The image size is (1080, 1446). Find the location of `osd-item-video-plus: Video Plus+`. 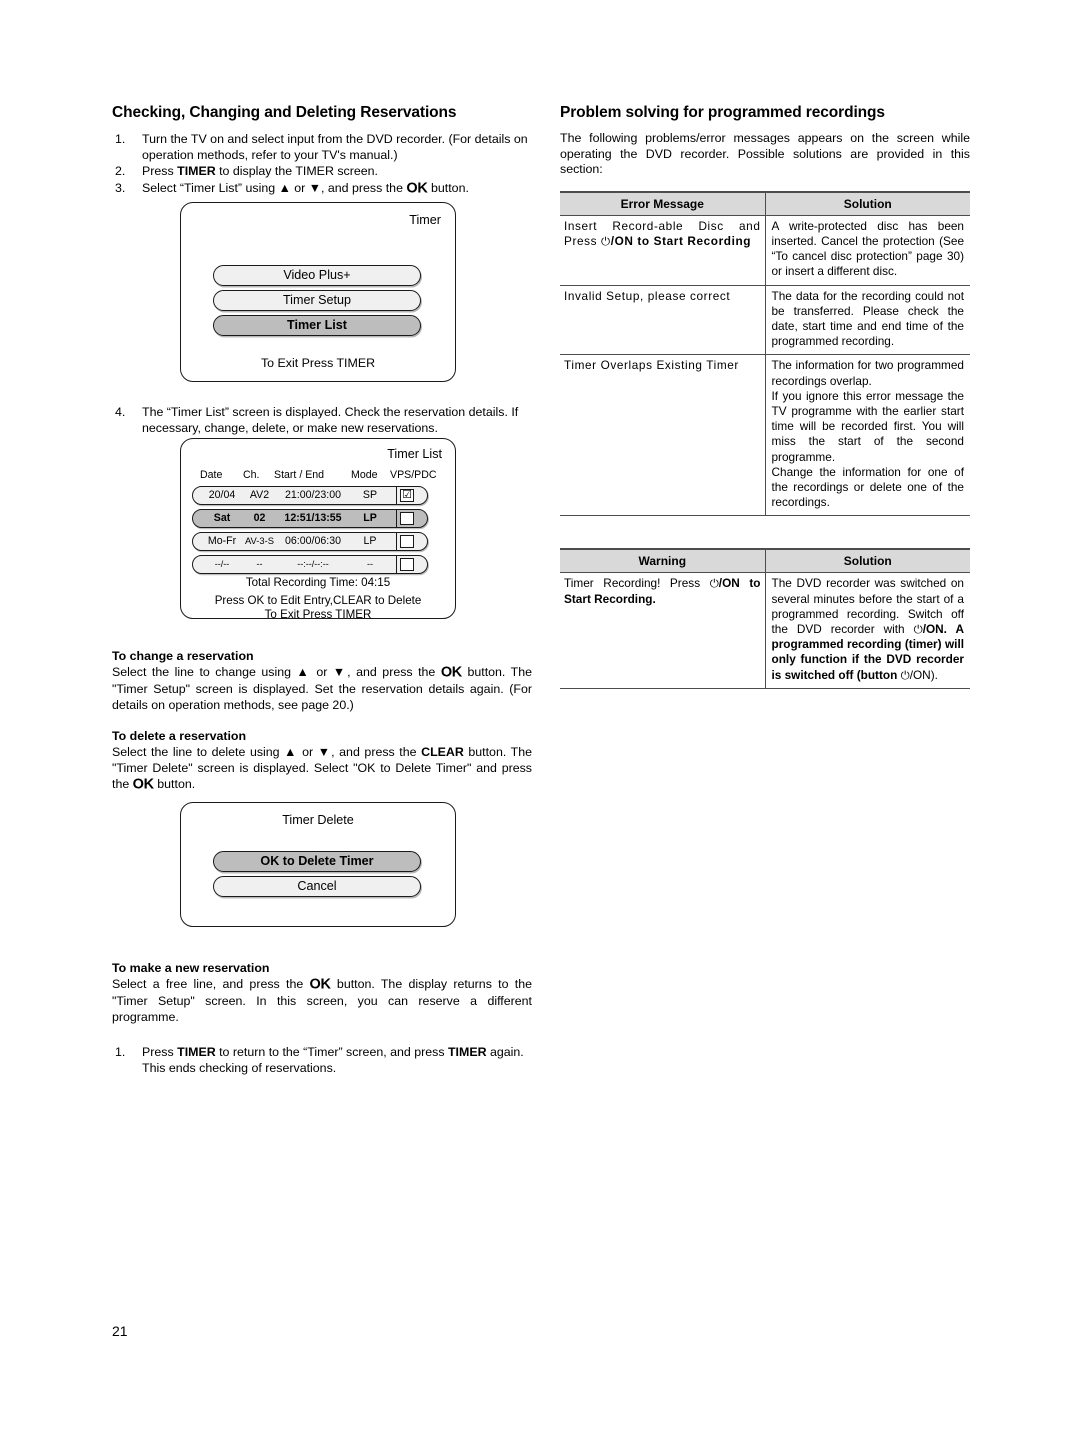

osd-item-video-plus: Video Plus+ is located at coordinates (317, 275).